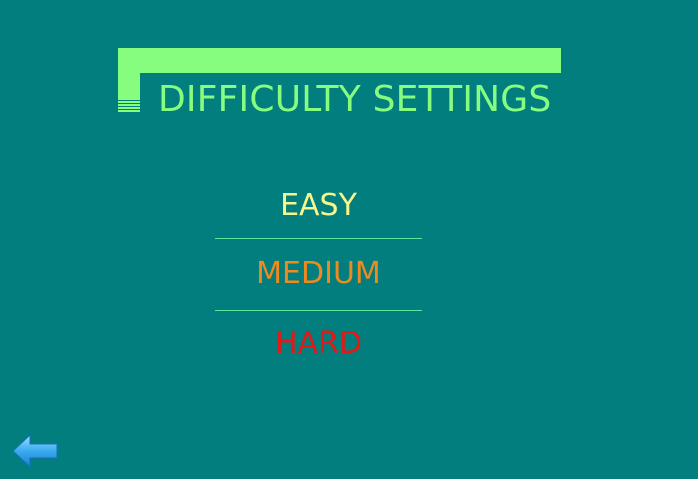 This screenshot has width=698, height=479. I want to click on title-frame-stripes, so click(129, 107).